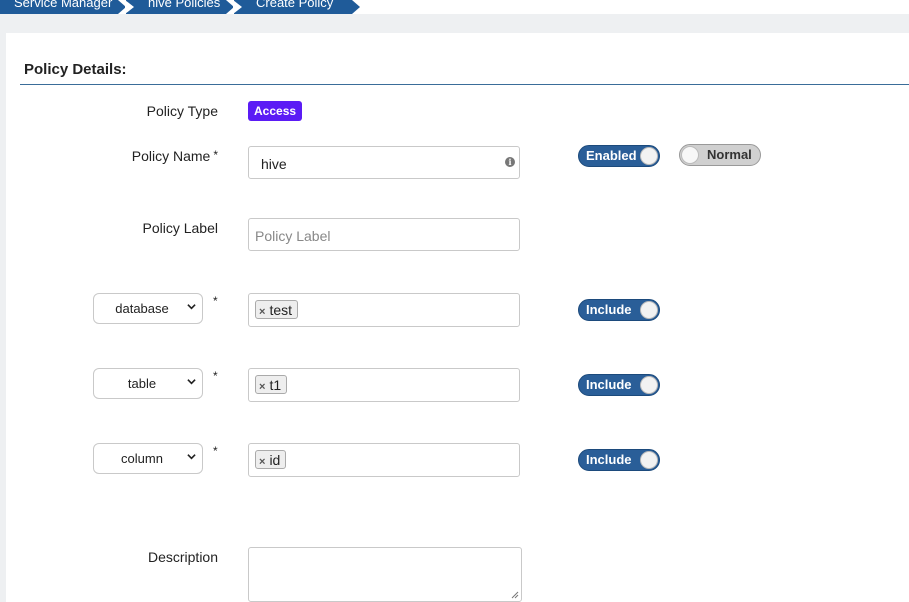 This screenshot has height=602, width=909. What do you see at coordinates (148, 308) in the screenshot?
I see `resource-select-database: database` at bounding box center [148, 308].